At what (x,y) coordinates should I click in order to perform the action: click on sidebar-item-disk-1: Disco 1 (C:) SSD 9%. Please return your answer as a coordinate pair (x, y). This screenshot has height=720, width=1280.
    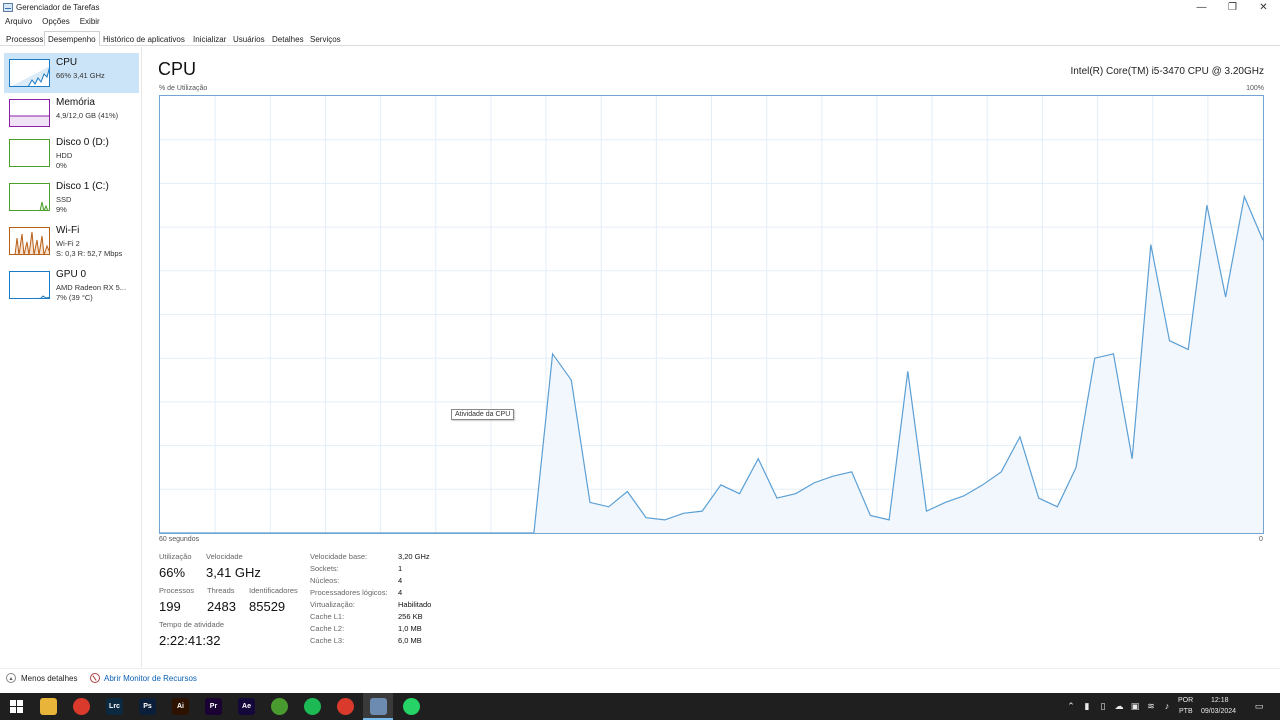
    Looking at the image, I should click on (71, 197).